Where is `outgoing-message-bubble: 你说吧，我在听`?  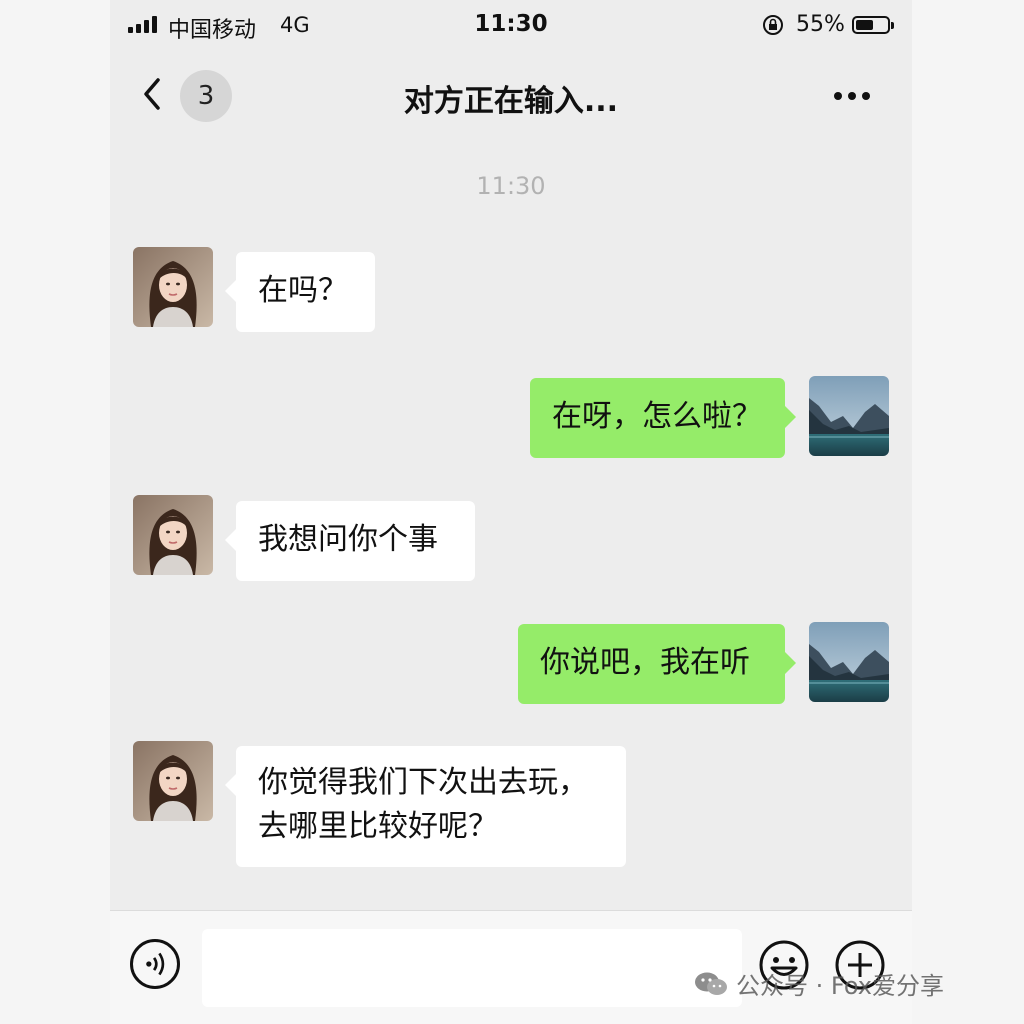
outgoing-message-bubble: 你说吧，我在听 is located at coordinates (657, 664).